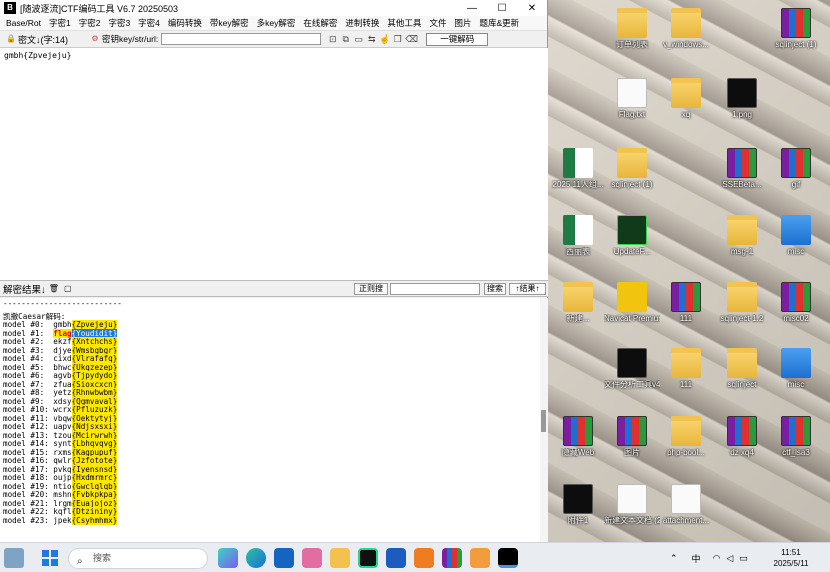 The image size is (830, 572). What do you see at coordinates (23, 23) in the screenshot?
I see `menu-item: Base/Rot` at bounding box center [23, 23].